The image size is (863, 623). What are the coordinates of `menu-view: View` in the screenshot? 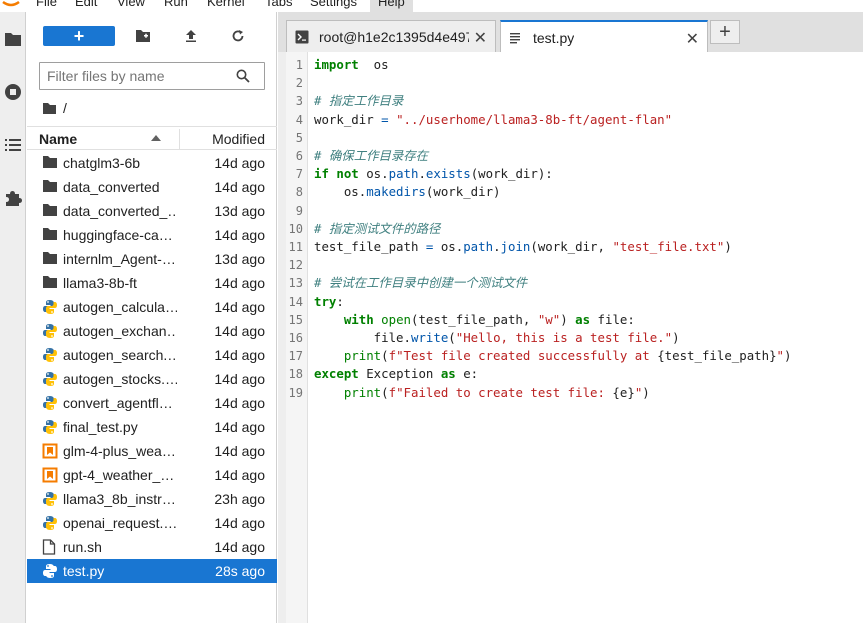 It's located at (131, 4).